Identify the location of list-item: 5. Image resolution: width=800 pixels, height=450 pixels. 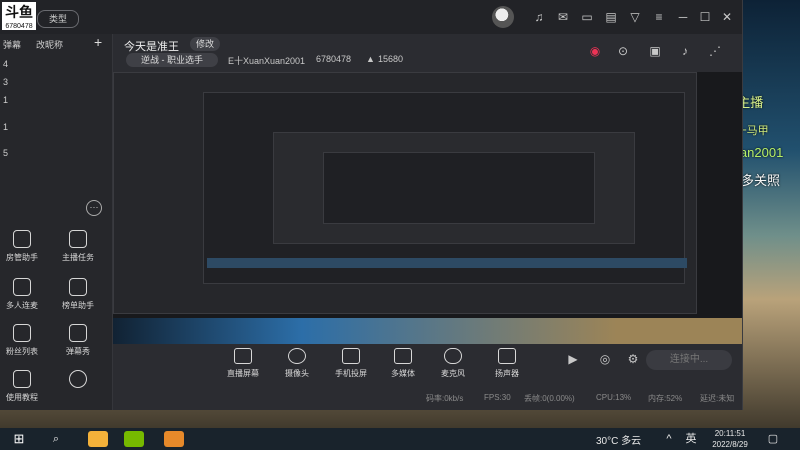
(6, 153).